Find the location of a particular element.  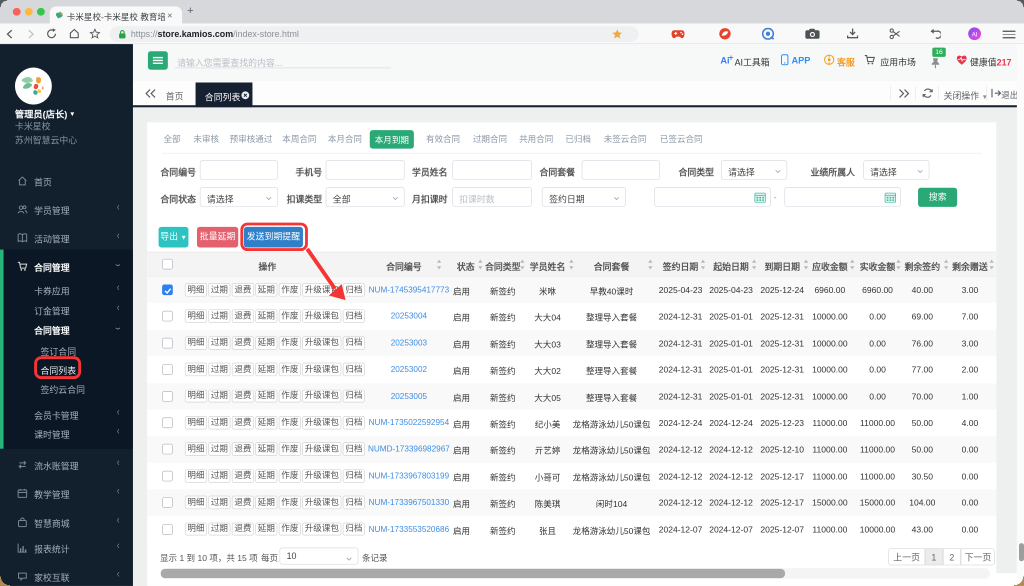

svg-text: Ai is located at coordinates (724, 60).